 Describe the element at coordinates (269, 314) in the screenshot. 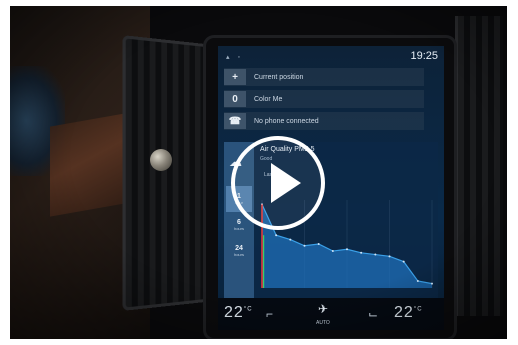

I see `left-seat-heat-icon: ⌐` at that location.